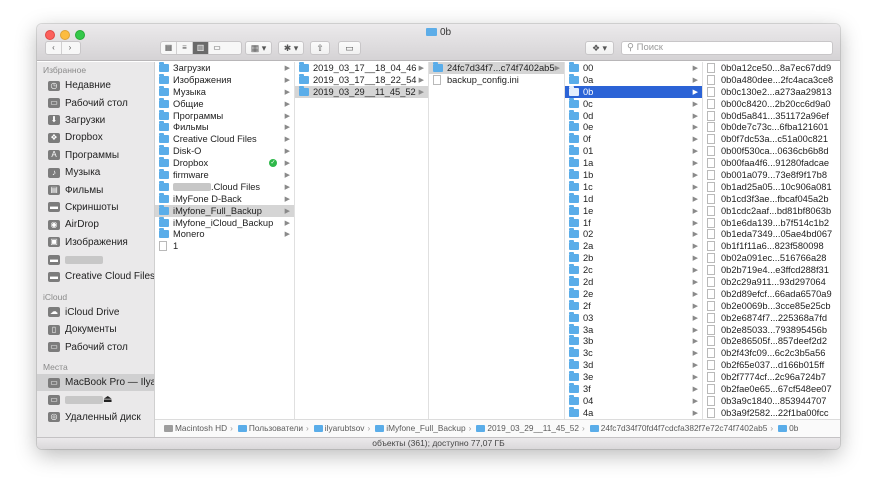 This screenshot has height=500, width=877. What do you see at coordinates (224, 234) in the screenshot?
I see `list-item: Monero ▶` at bounding box center [224, 234].